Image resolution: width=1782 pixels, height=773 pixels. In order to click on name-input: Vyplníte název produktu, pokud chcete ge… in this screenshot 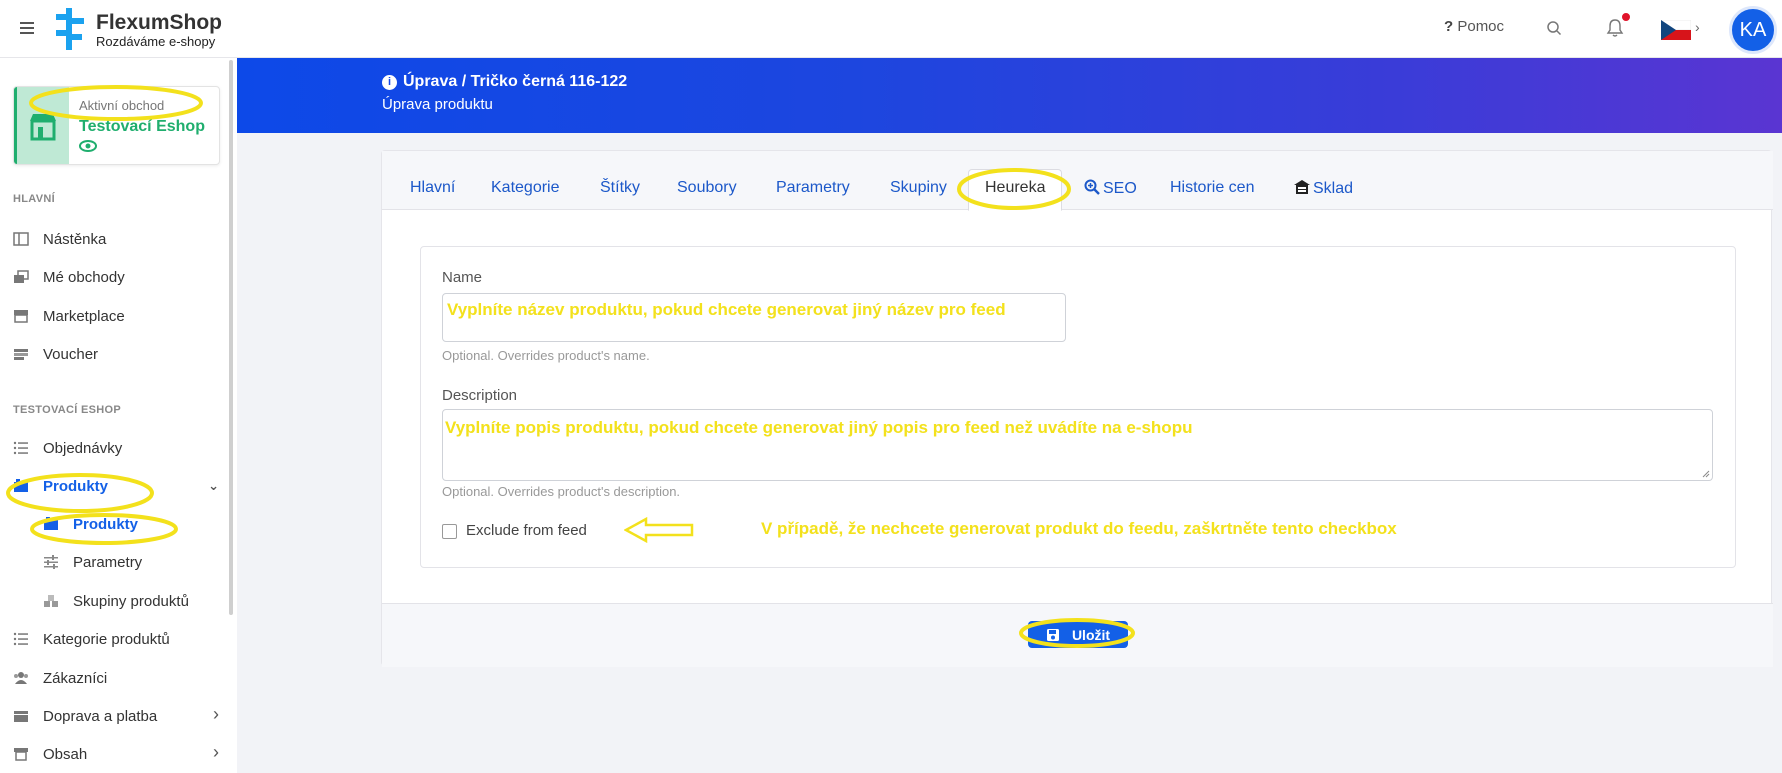, I will do `click(754, 317)`.